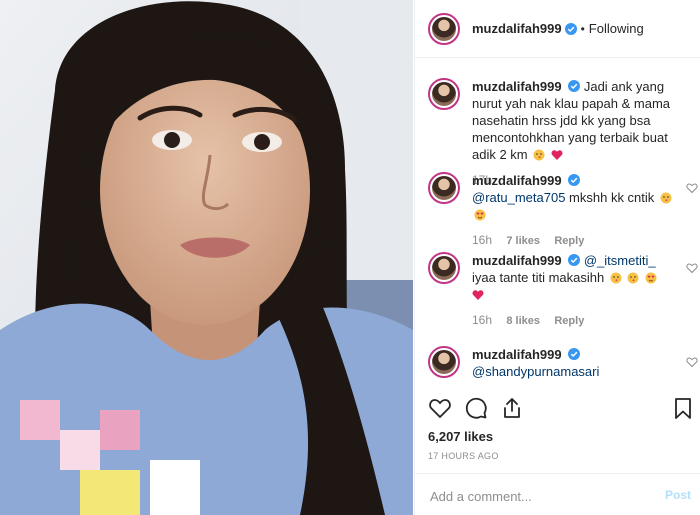 The image size is (700, 515). I want to click on bookmark-icon, so click(683, 408).